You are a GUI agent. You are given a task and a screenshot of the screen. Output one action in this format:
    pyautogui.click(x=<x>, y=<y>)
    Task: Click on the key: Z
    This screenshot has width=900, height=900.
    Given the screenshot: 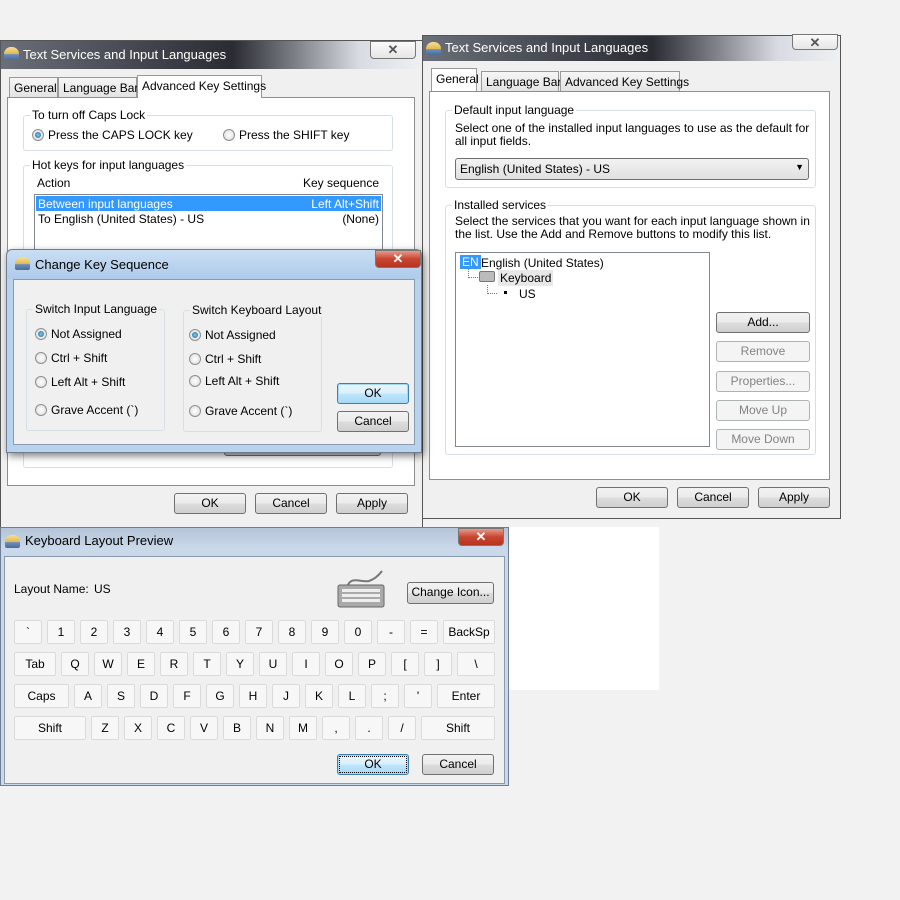 What is the action you would take?
    pyautogui.click(x=105, y=728)
    